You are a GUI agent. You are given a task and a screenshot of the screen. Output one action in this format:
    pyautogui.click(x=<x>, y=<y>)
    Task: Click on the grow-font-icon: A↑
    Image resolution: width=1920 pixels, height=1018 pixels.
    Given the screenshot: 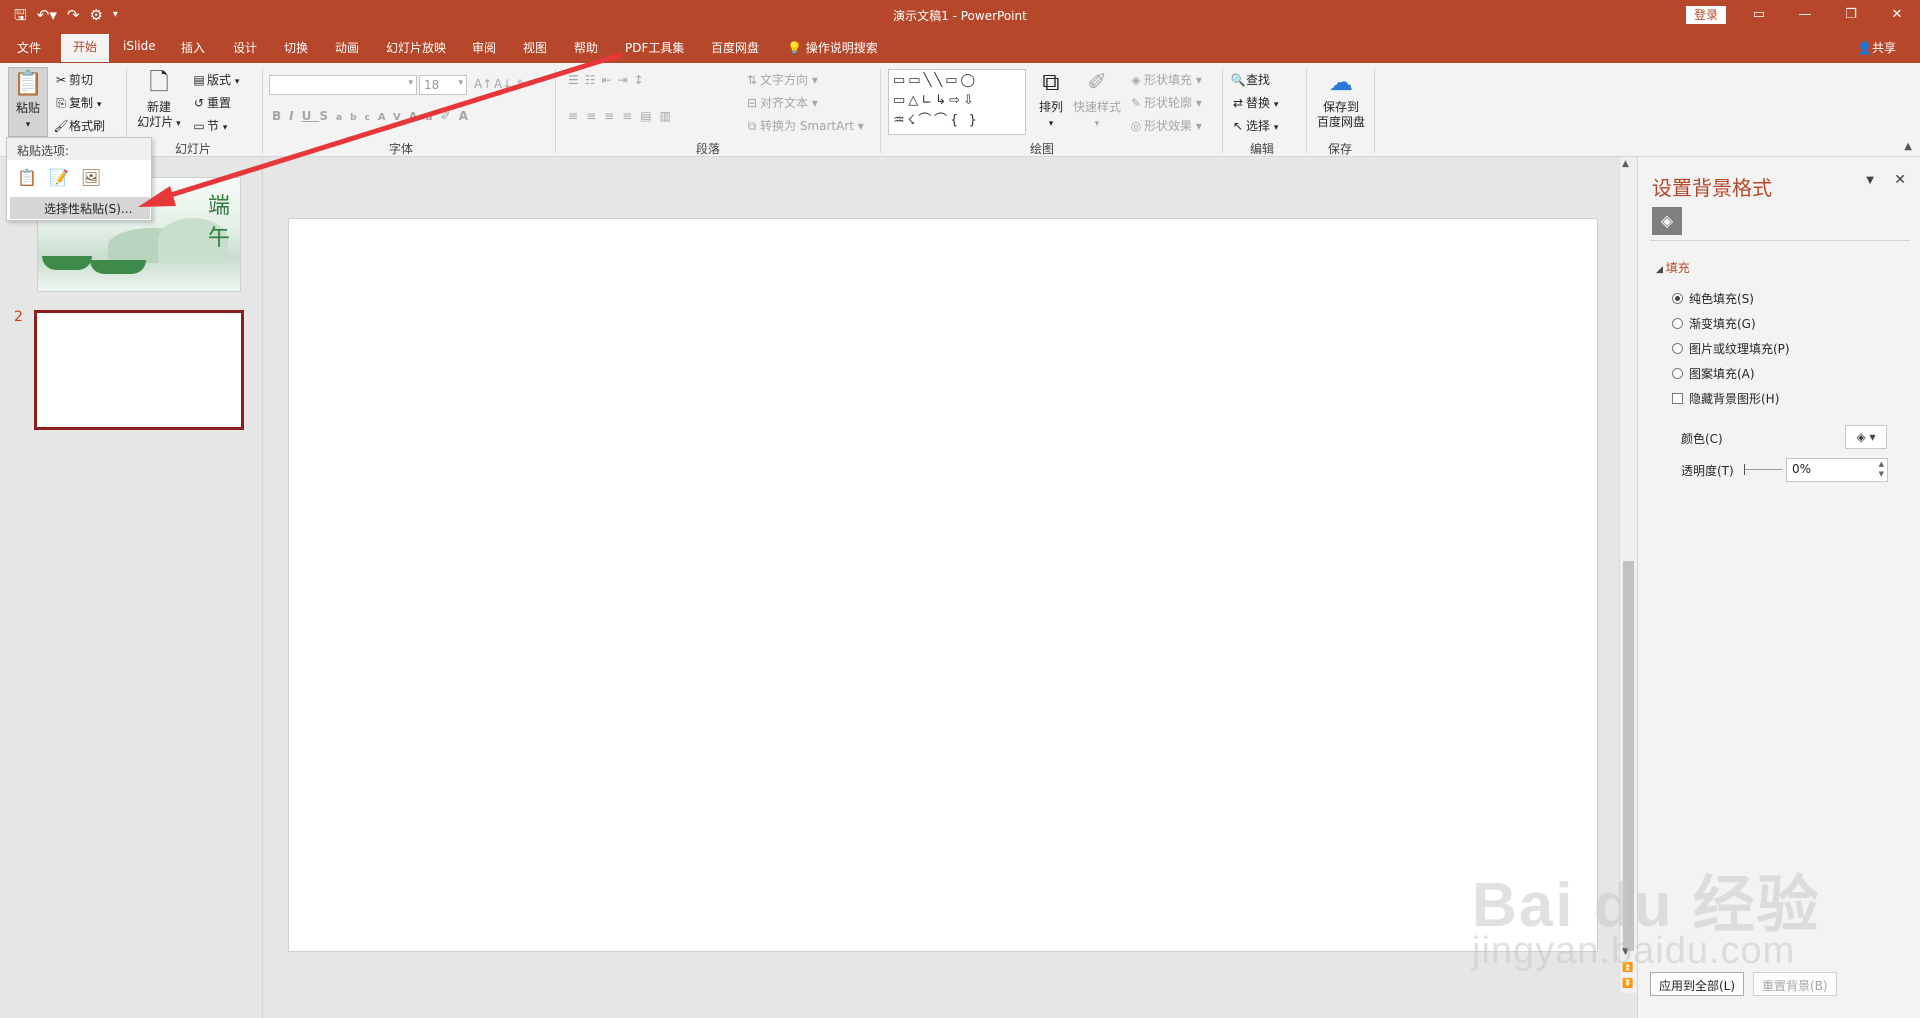 What is the action you would take?
    pyautogui.click(x=483, y=84)
    